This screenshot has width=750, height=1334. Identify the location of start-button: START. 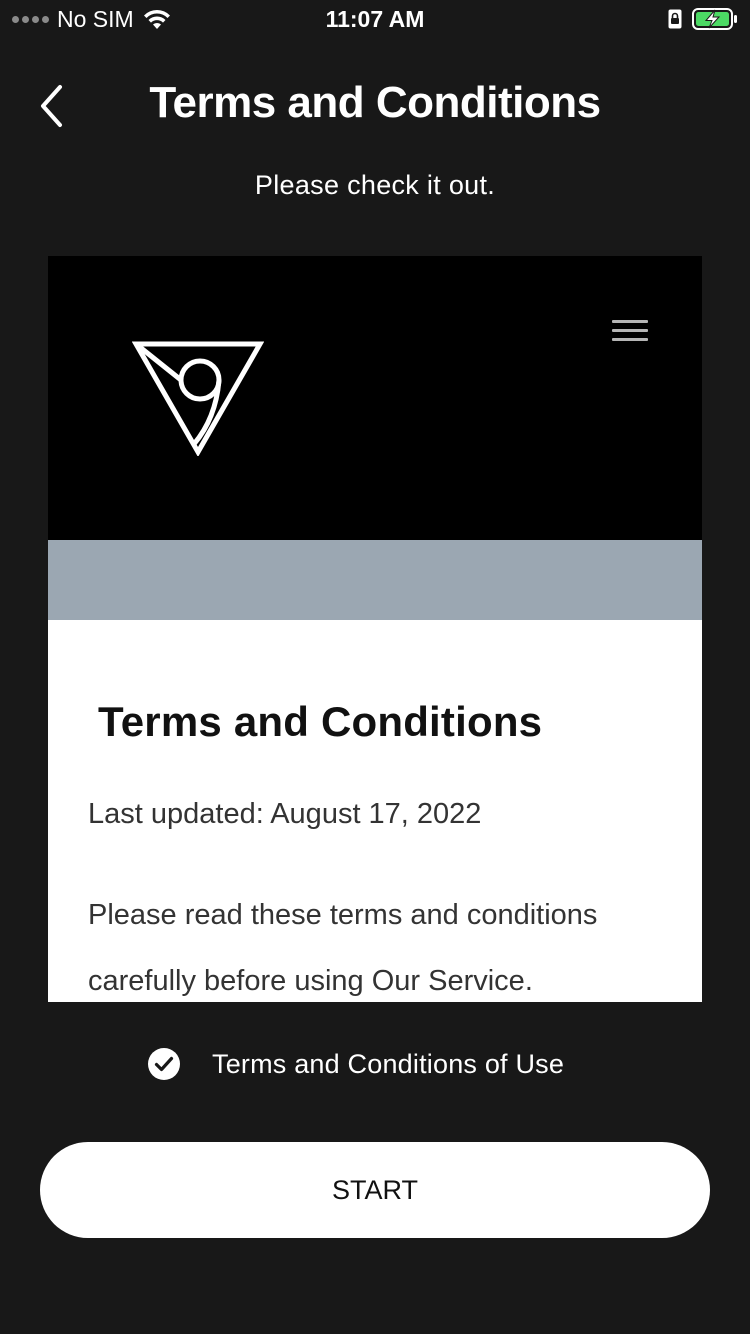
(375, 1190).